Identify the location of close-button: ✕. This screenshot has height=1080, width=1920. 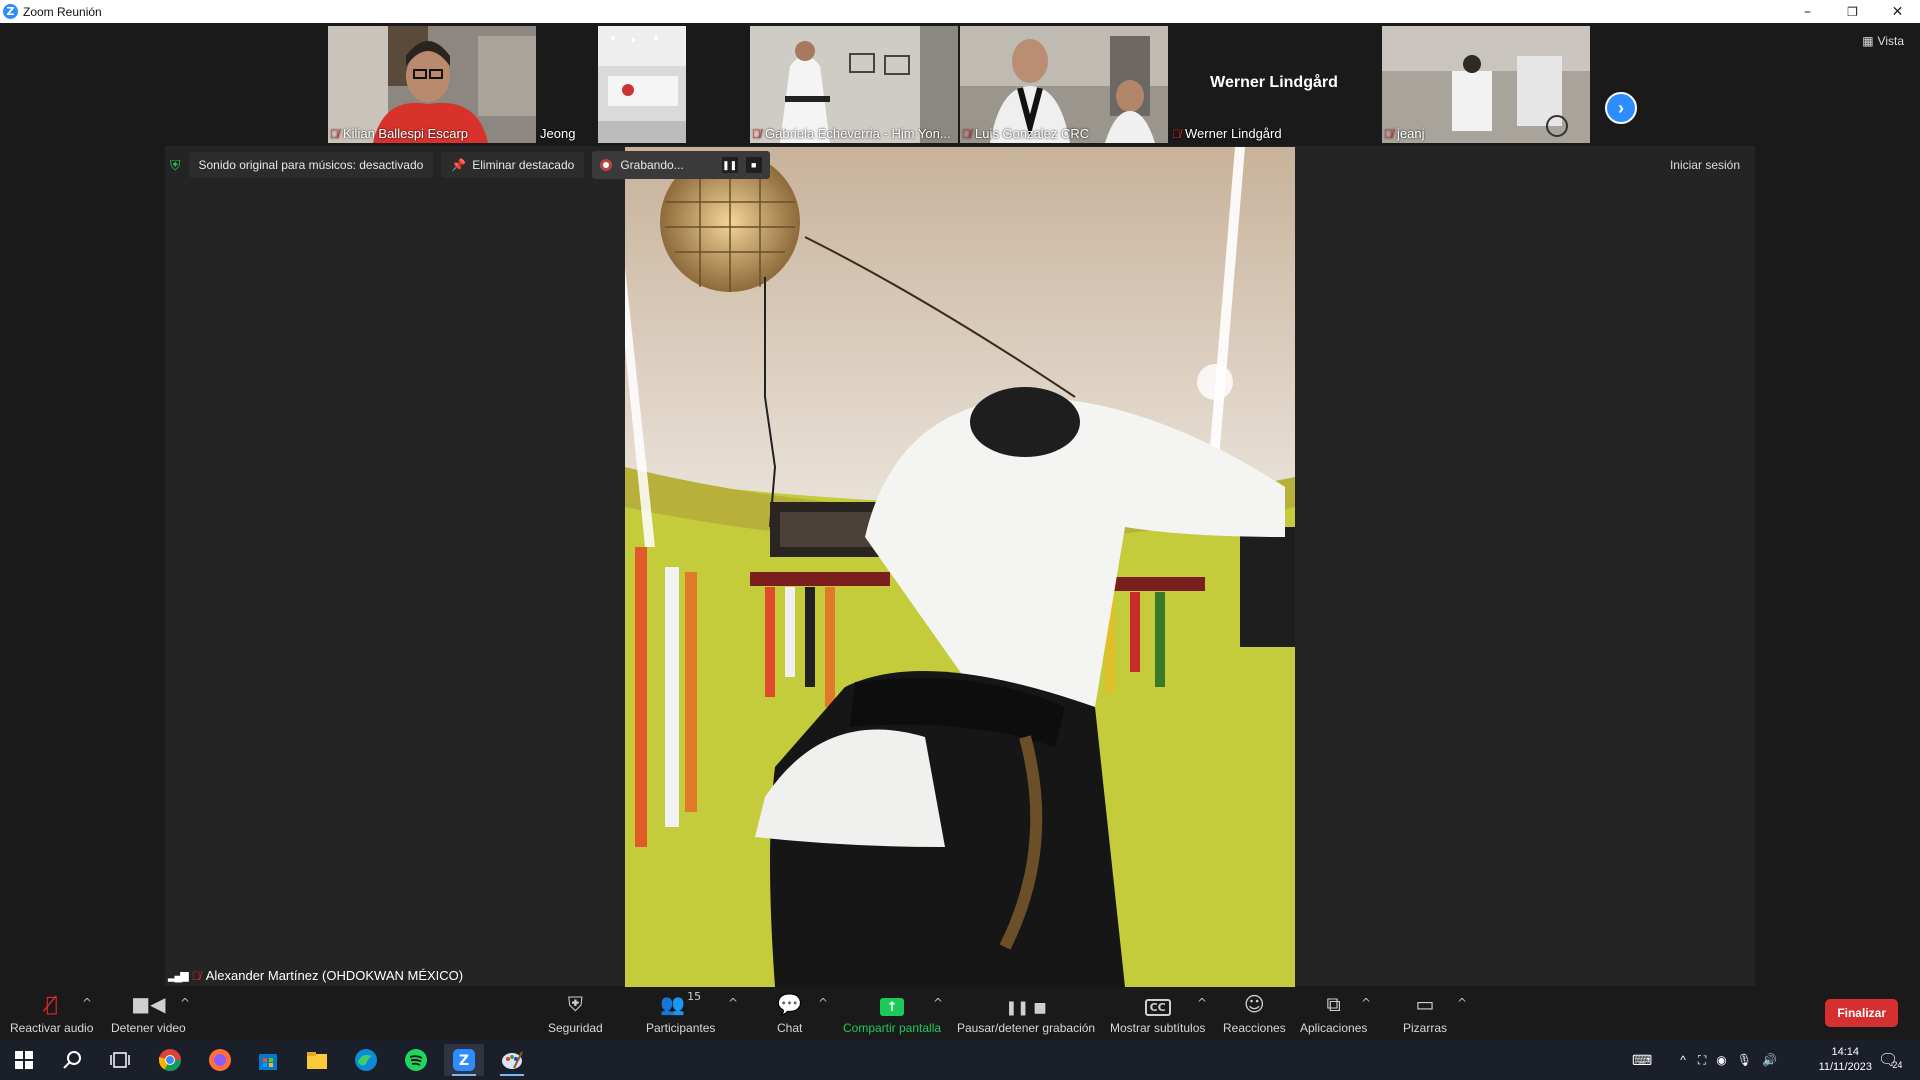
(1897, 11).